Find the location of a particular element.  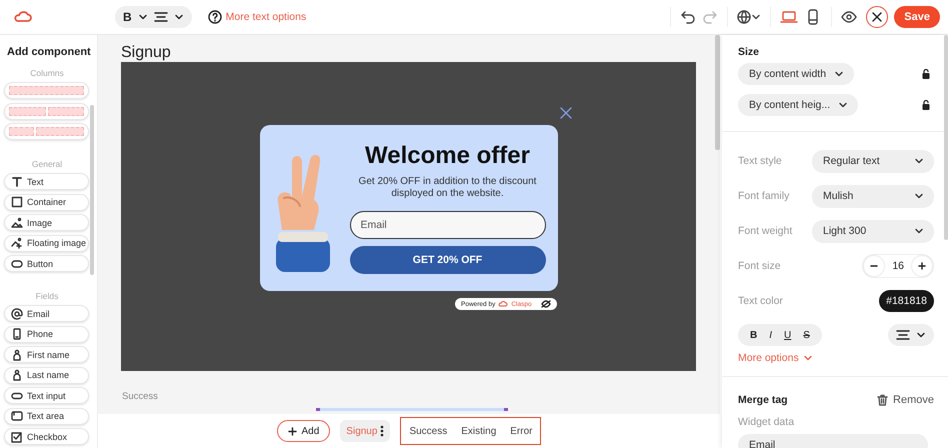

text-format-toolbar: B is located at coordinates (153, 17).